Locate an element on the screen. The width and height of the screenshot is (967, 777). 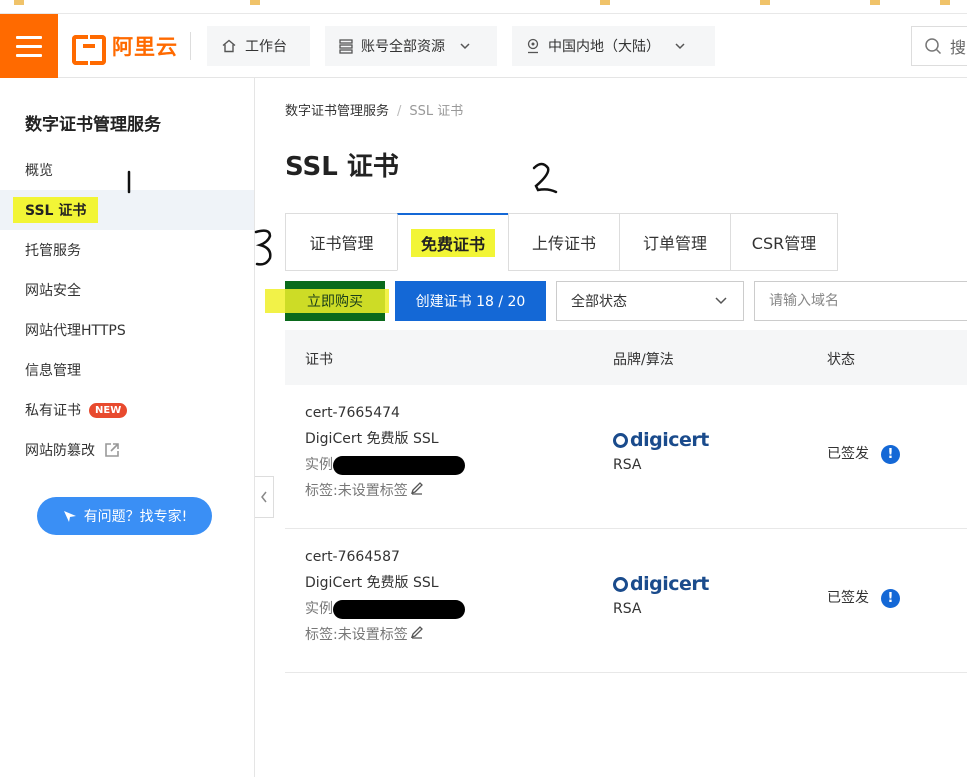
tab-cert-management: 证书管理 is located at coordinates (341, 242).